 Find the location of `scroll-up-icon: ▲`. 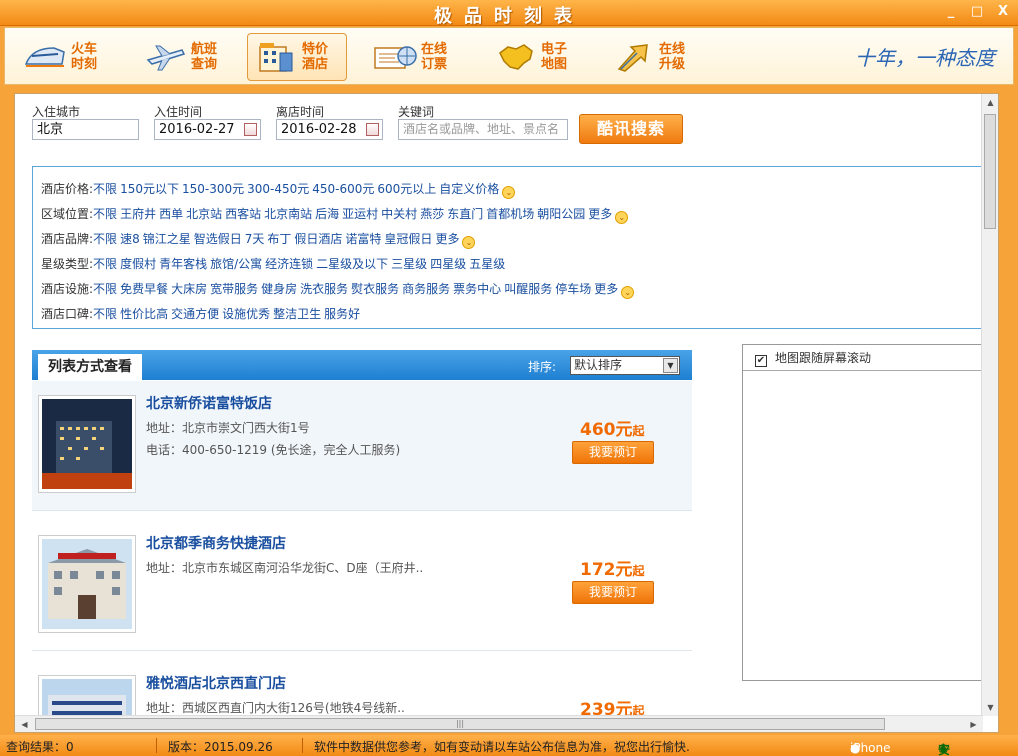

scroll-up-icon: ▲ is located at coordinates (990, 102).